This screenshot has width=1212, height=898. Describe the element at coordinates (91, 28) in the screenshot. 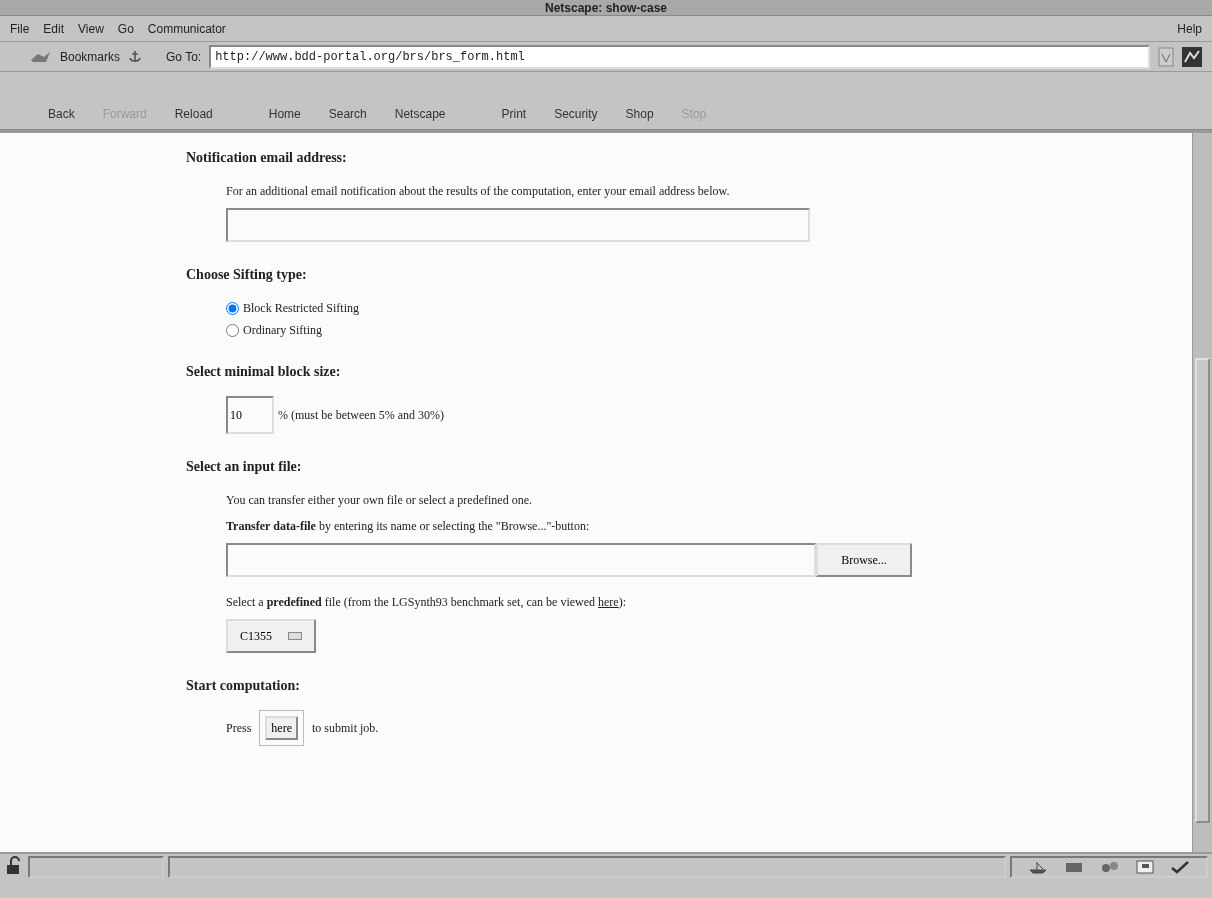

I see `menu-item: View` at that location.